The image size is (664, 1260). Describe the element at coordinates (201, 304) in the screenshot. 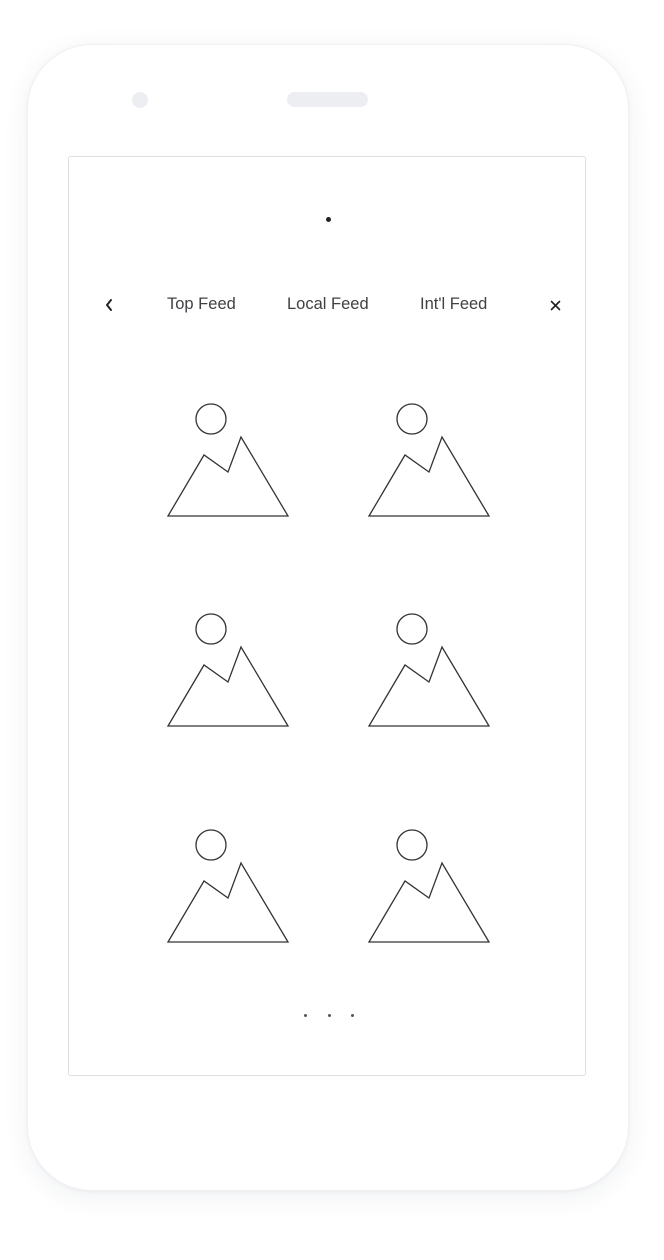

I see `tab-top-feed: Top Feed` at that location.